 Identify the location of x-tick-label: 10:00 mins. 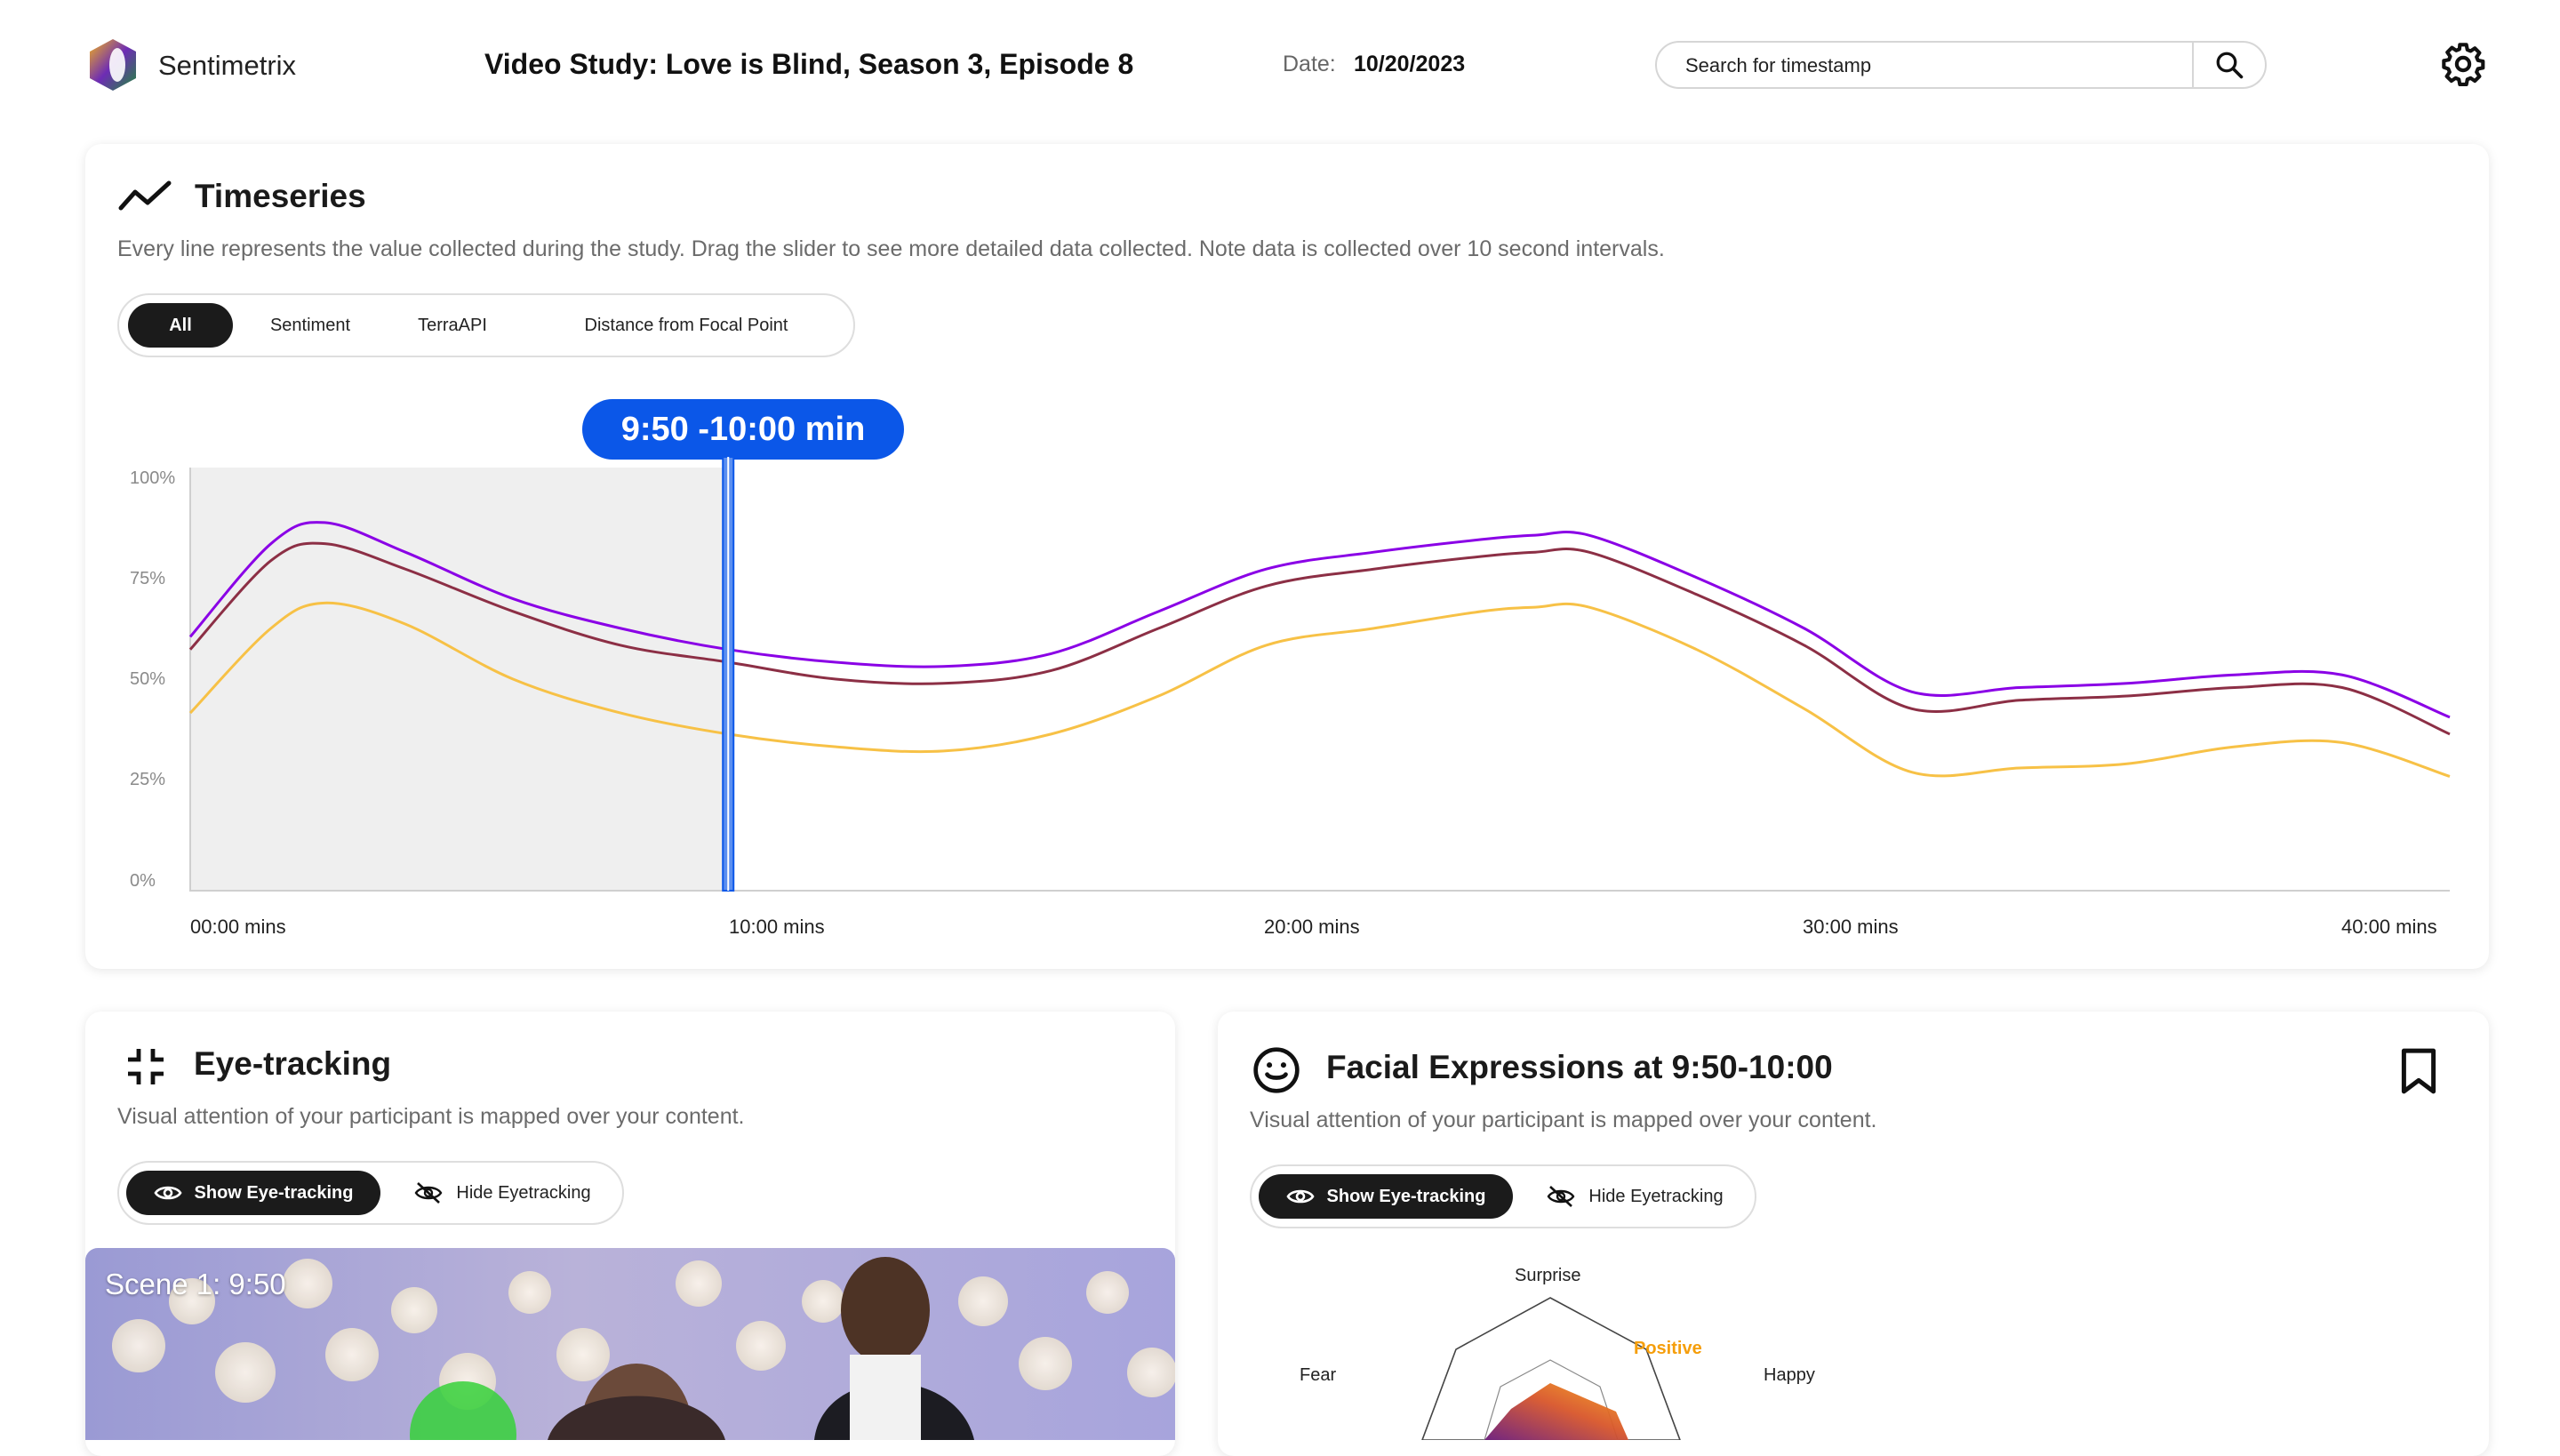
(777, 927).